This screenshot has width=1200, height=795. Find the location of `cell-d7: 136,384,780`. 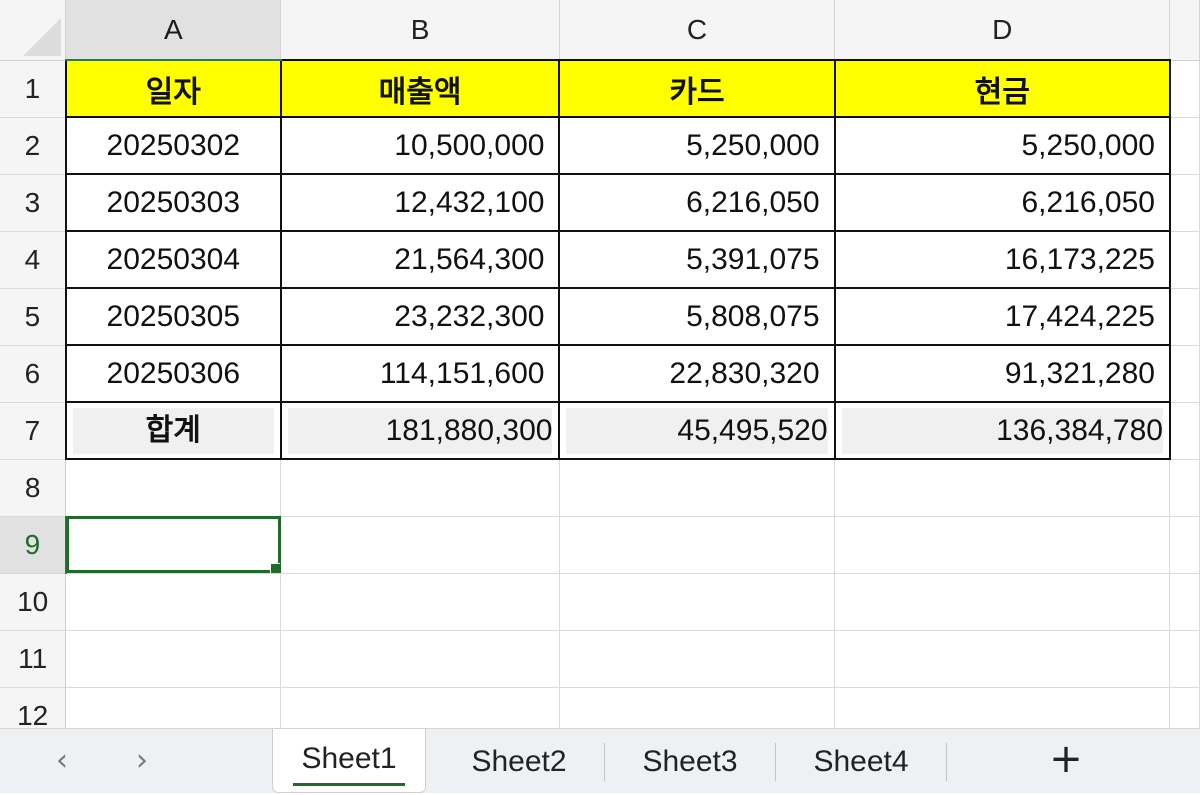

cell-d7: 136,384,780 is located at coordinates (1002, 430).